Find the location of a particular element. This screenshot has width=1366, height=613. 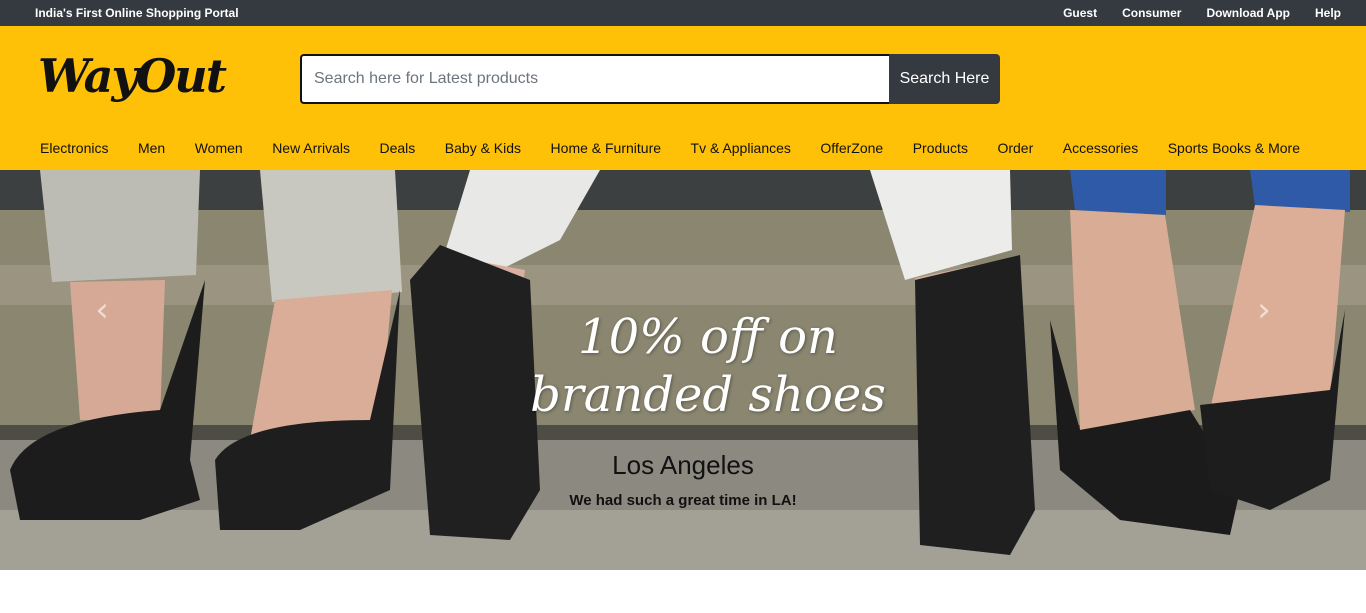

category-products: Products is located at coordinates (940, 149).